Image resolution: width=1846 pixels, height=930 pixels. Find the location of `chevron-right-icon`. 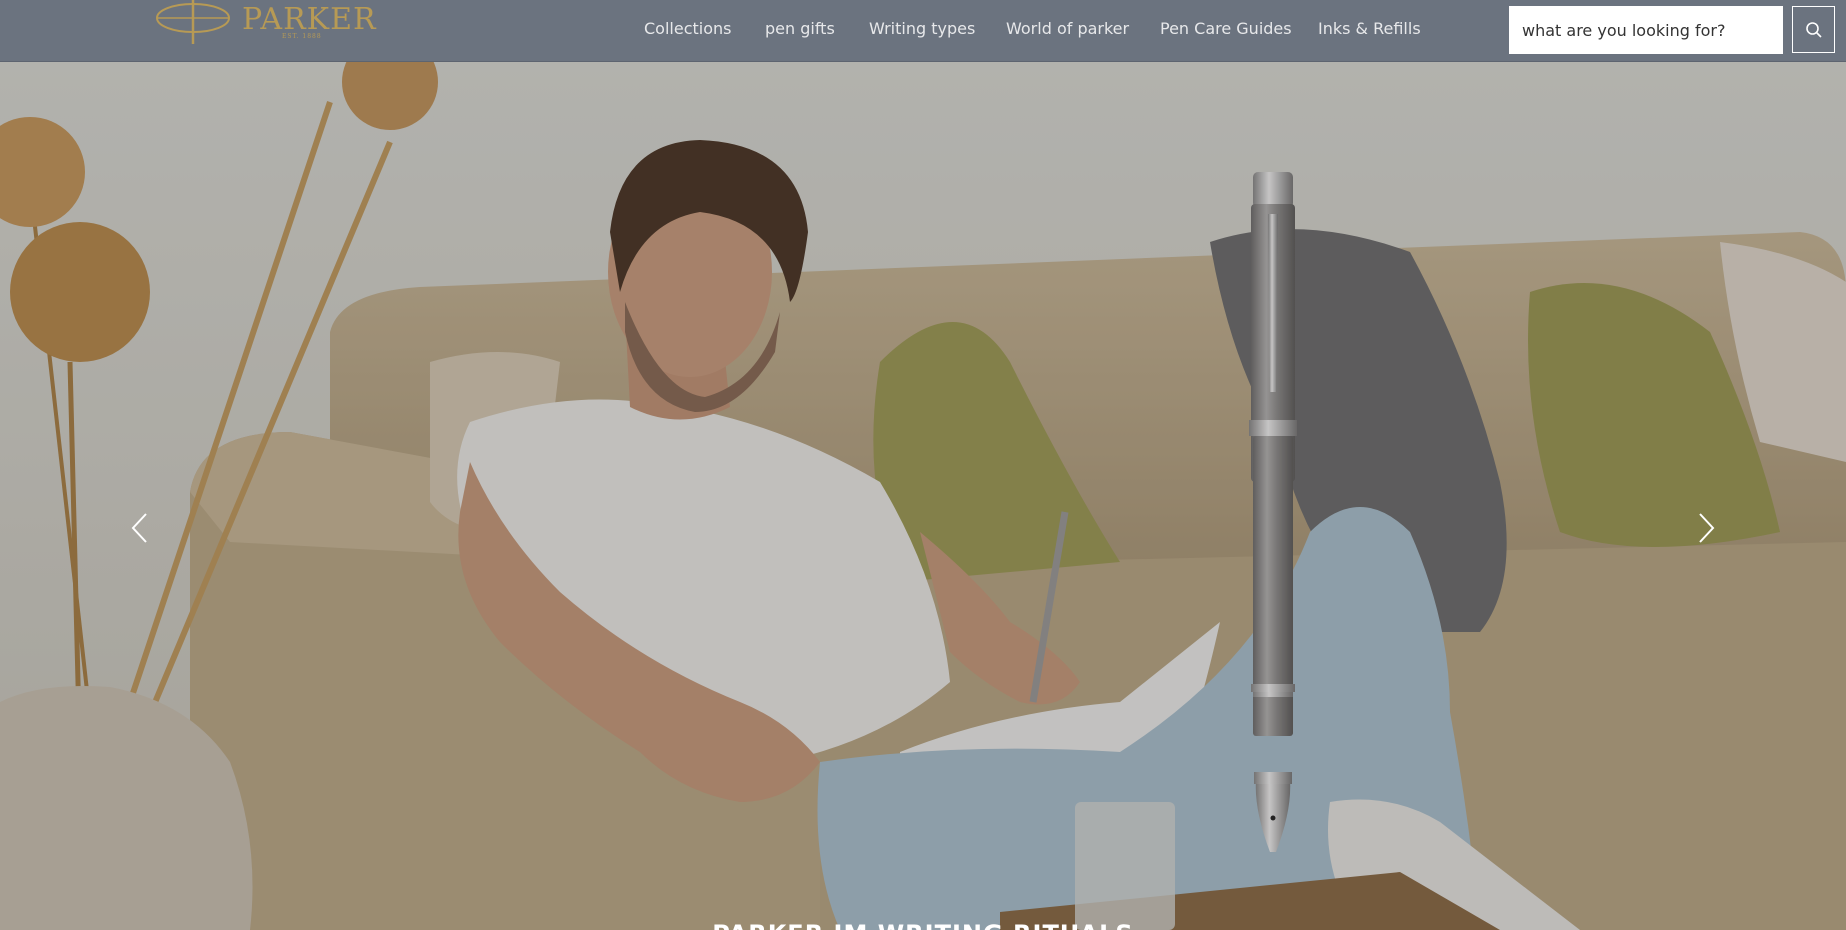

chevron-right-icon is located at coordinates (1707, 528).